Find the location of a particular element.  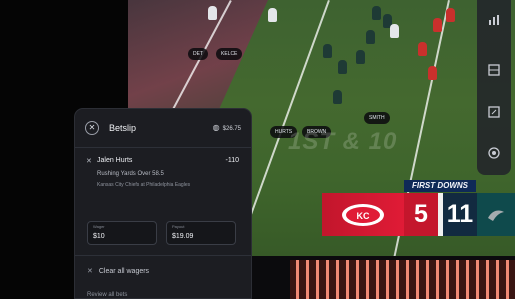

bet-odds: -110 is located at coordinates (232, 160).